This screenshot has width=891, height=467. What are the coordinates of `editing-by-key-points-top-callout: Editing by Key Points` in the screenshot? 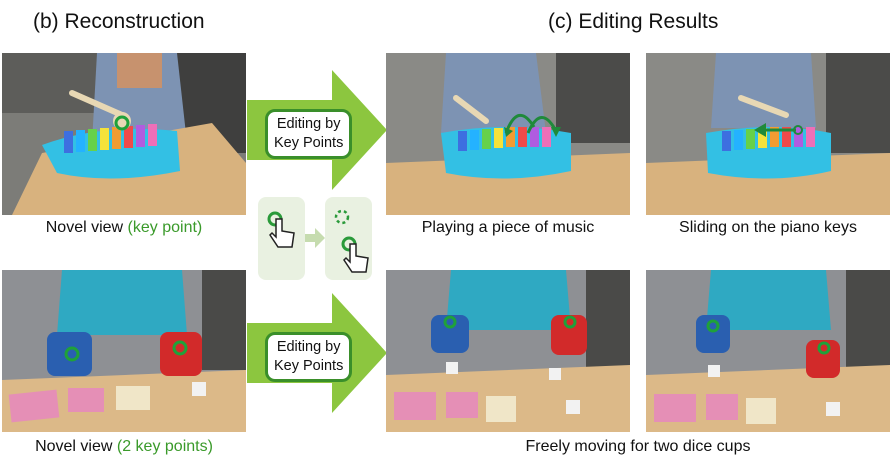 It's located at (309, 134).